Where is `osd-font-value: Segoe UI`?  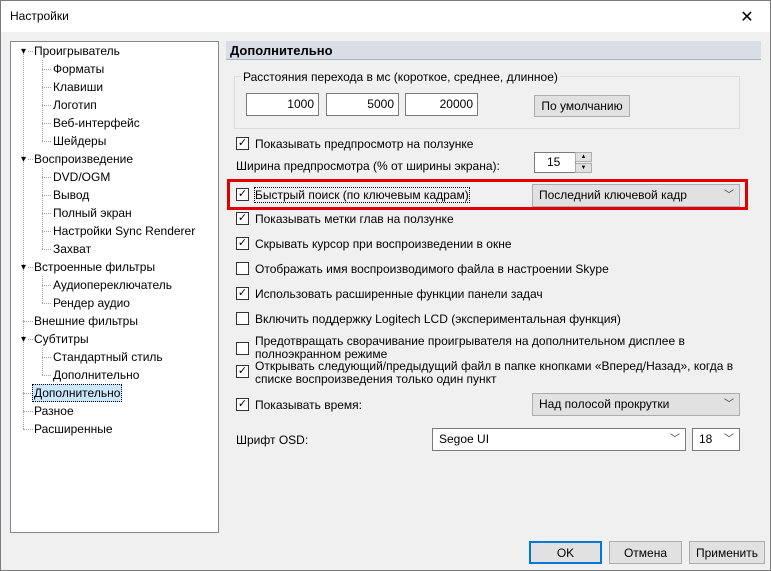
osd-font-value: Segoe UI is located at coordinates (464, 439).